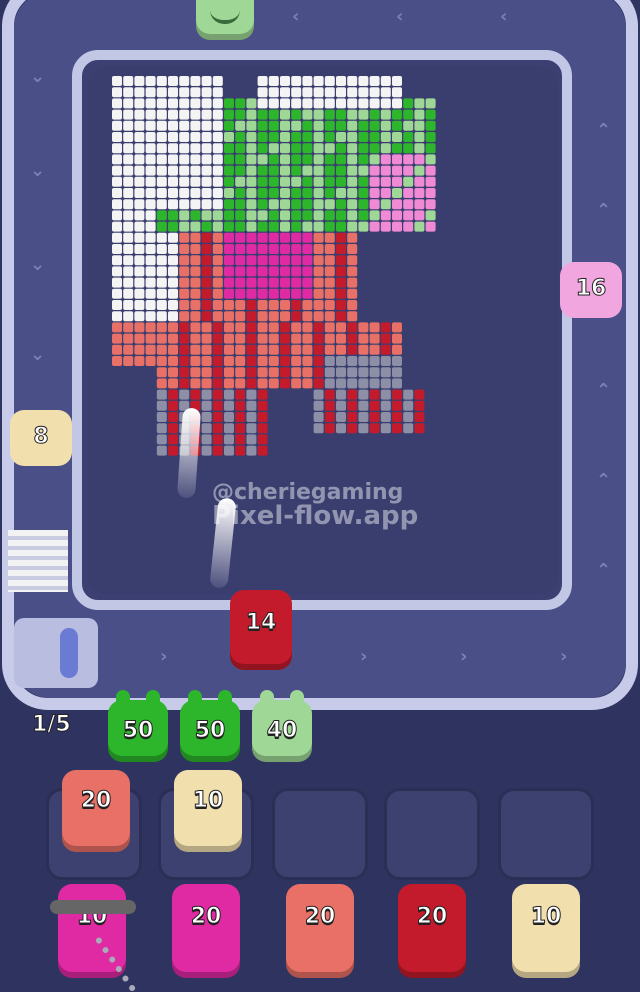 This screenshot has height=992, width=640. Describe the element at coordinates (546, 931) in the screenshot. I see `bottom-shooter: 10` at that location.